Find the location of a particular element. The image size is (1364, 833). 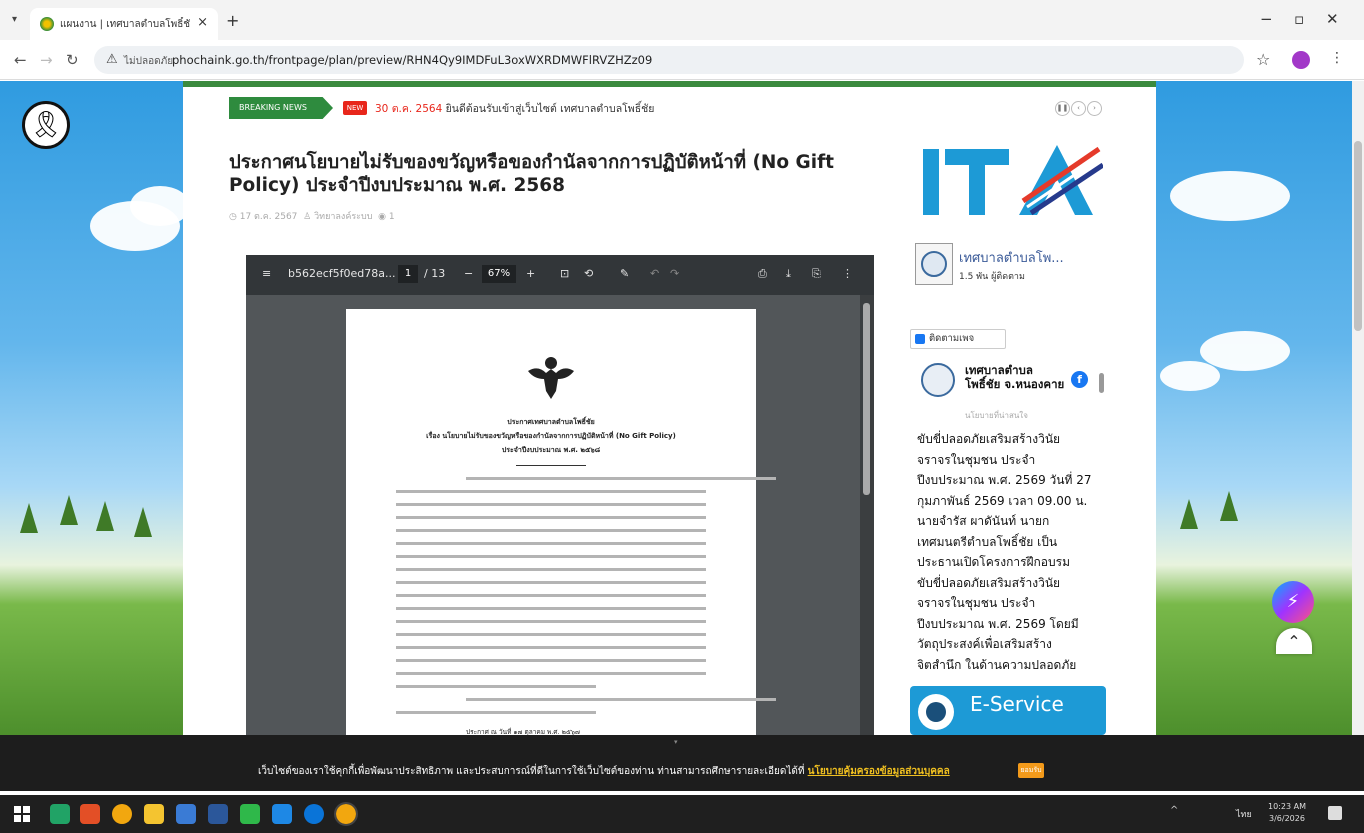

pause-icon: ❚❚ is located at coordinates (1062, 108).